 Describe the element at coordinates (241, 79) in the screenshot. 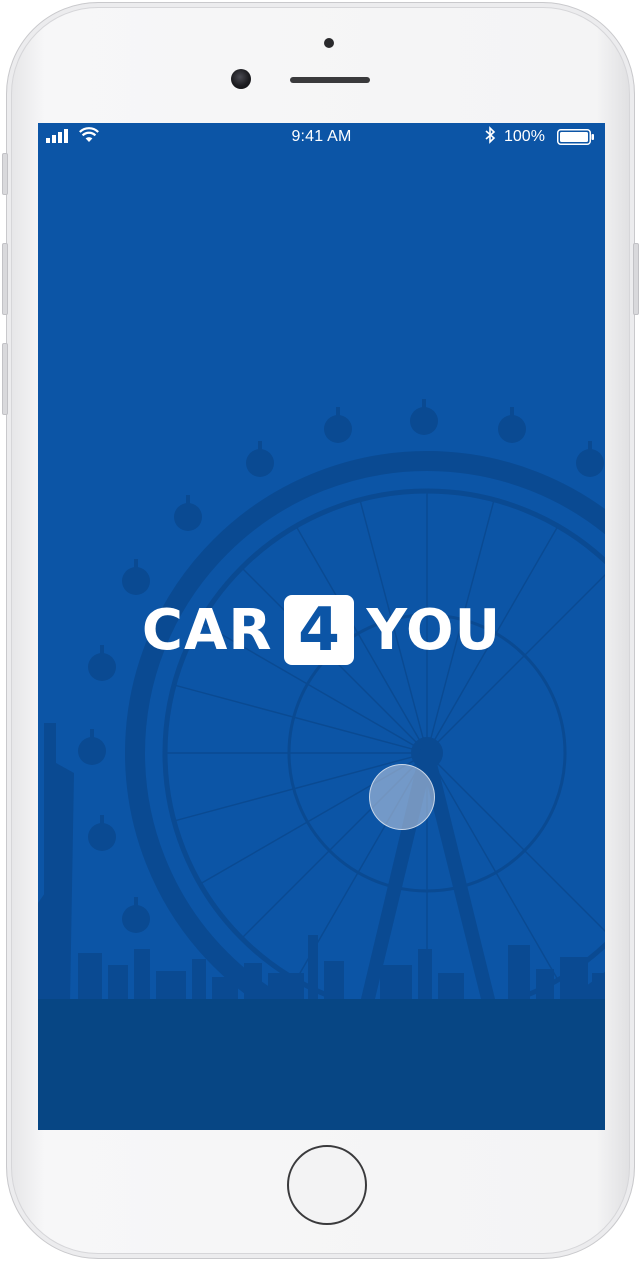

I see `front-camera-icon` at that location.